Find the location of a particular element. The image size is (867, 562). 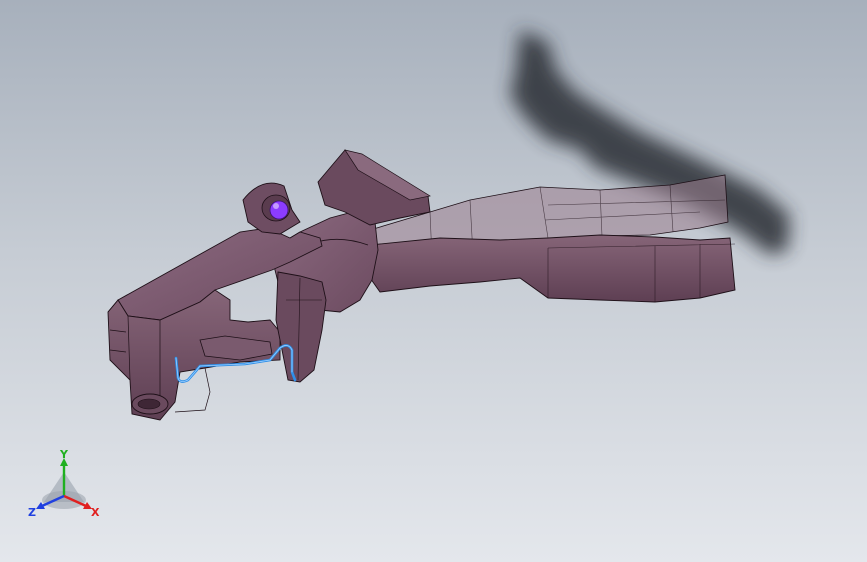

orientation-triad: Y X Z is located at coordinates (64, 485).